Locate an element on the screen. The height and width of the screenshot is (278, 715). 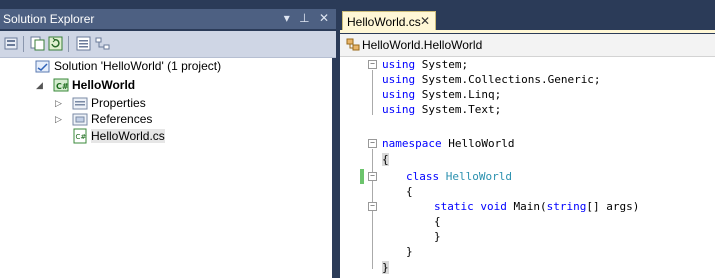
code-text: System.Linq; is located at coordinates (458, 94).